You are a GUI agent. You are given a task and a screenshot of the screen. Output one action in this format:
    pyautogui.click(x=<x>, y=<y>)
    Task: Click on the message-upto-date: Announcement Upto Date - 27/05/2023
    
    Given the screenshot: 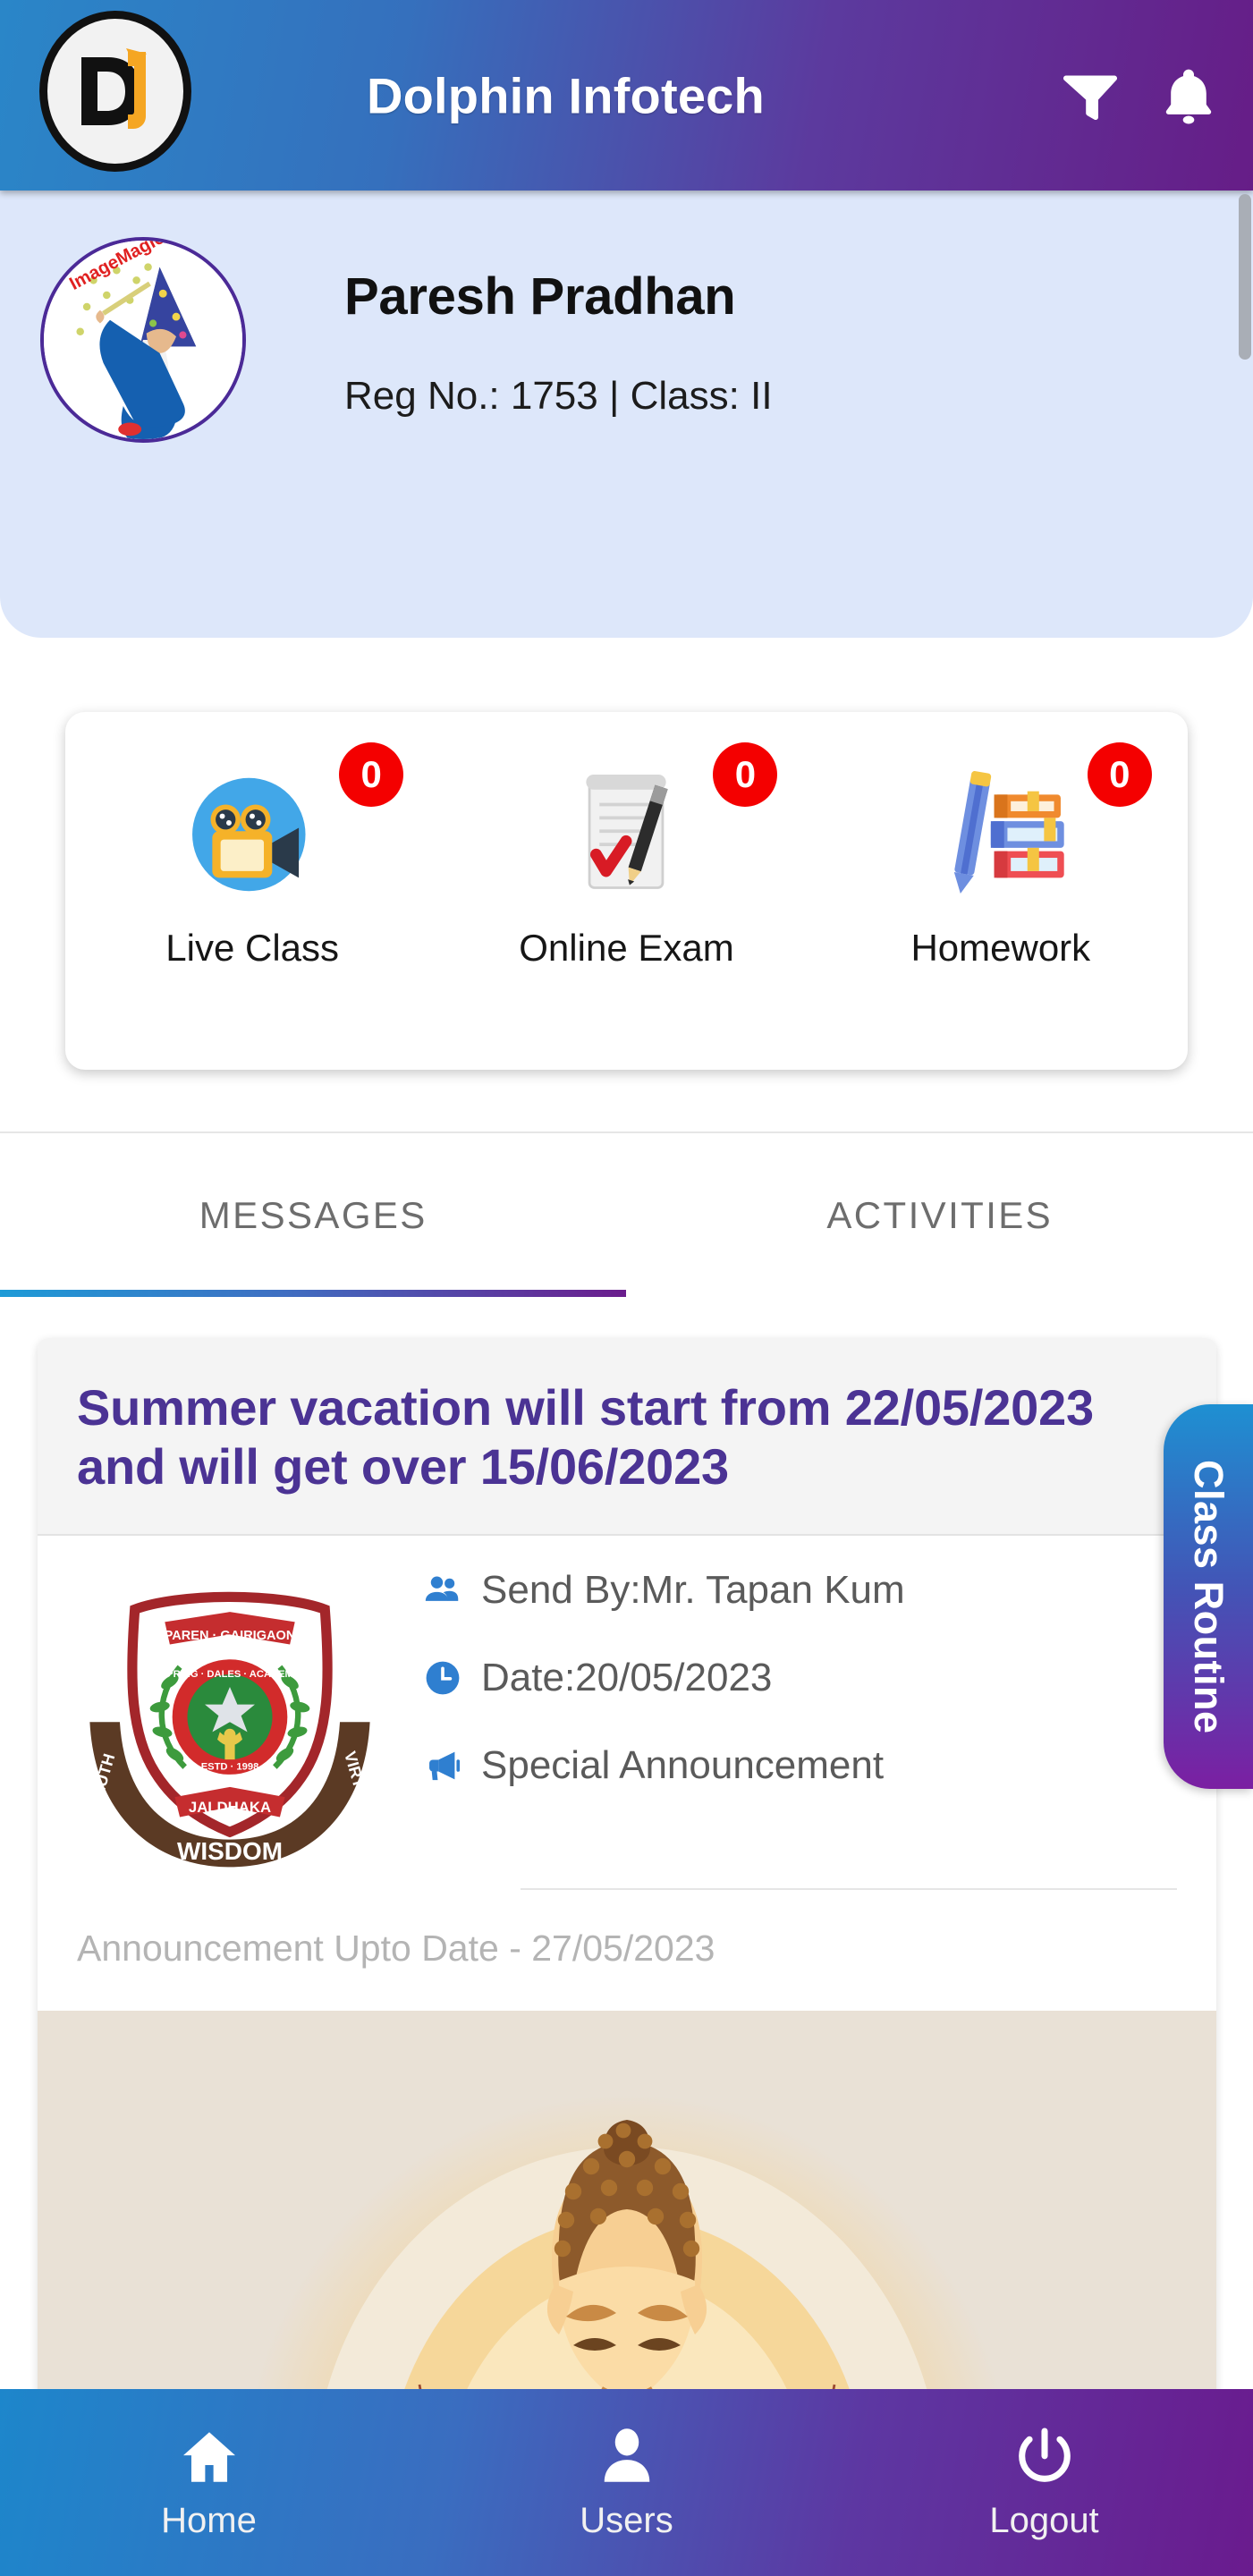 What is the action you would take?
    pyautogui.click(x=396, y=1949)
    